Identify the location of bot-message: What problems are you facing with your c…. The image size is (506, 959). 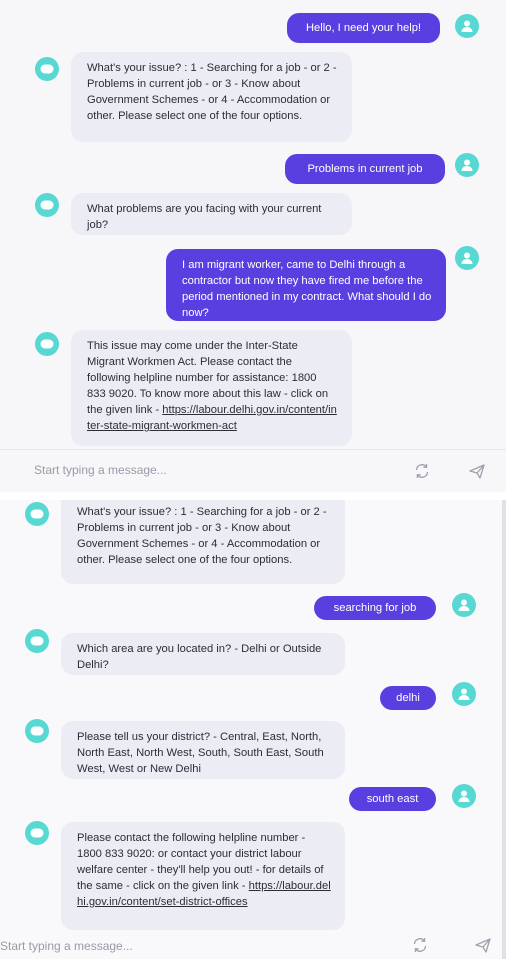
(211, 214).